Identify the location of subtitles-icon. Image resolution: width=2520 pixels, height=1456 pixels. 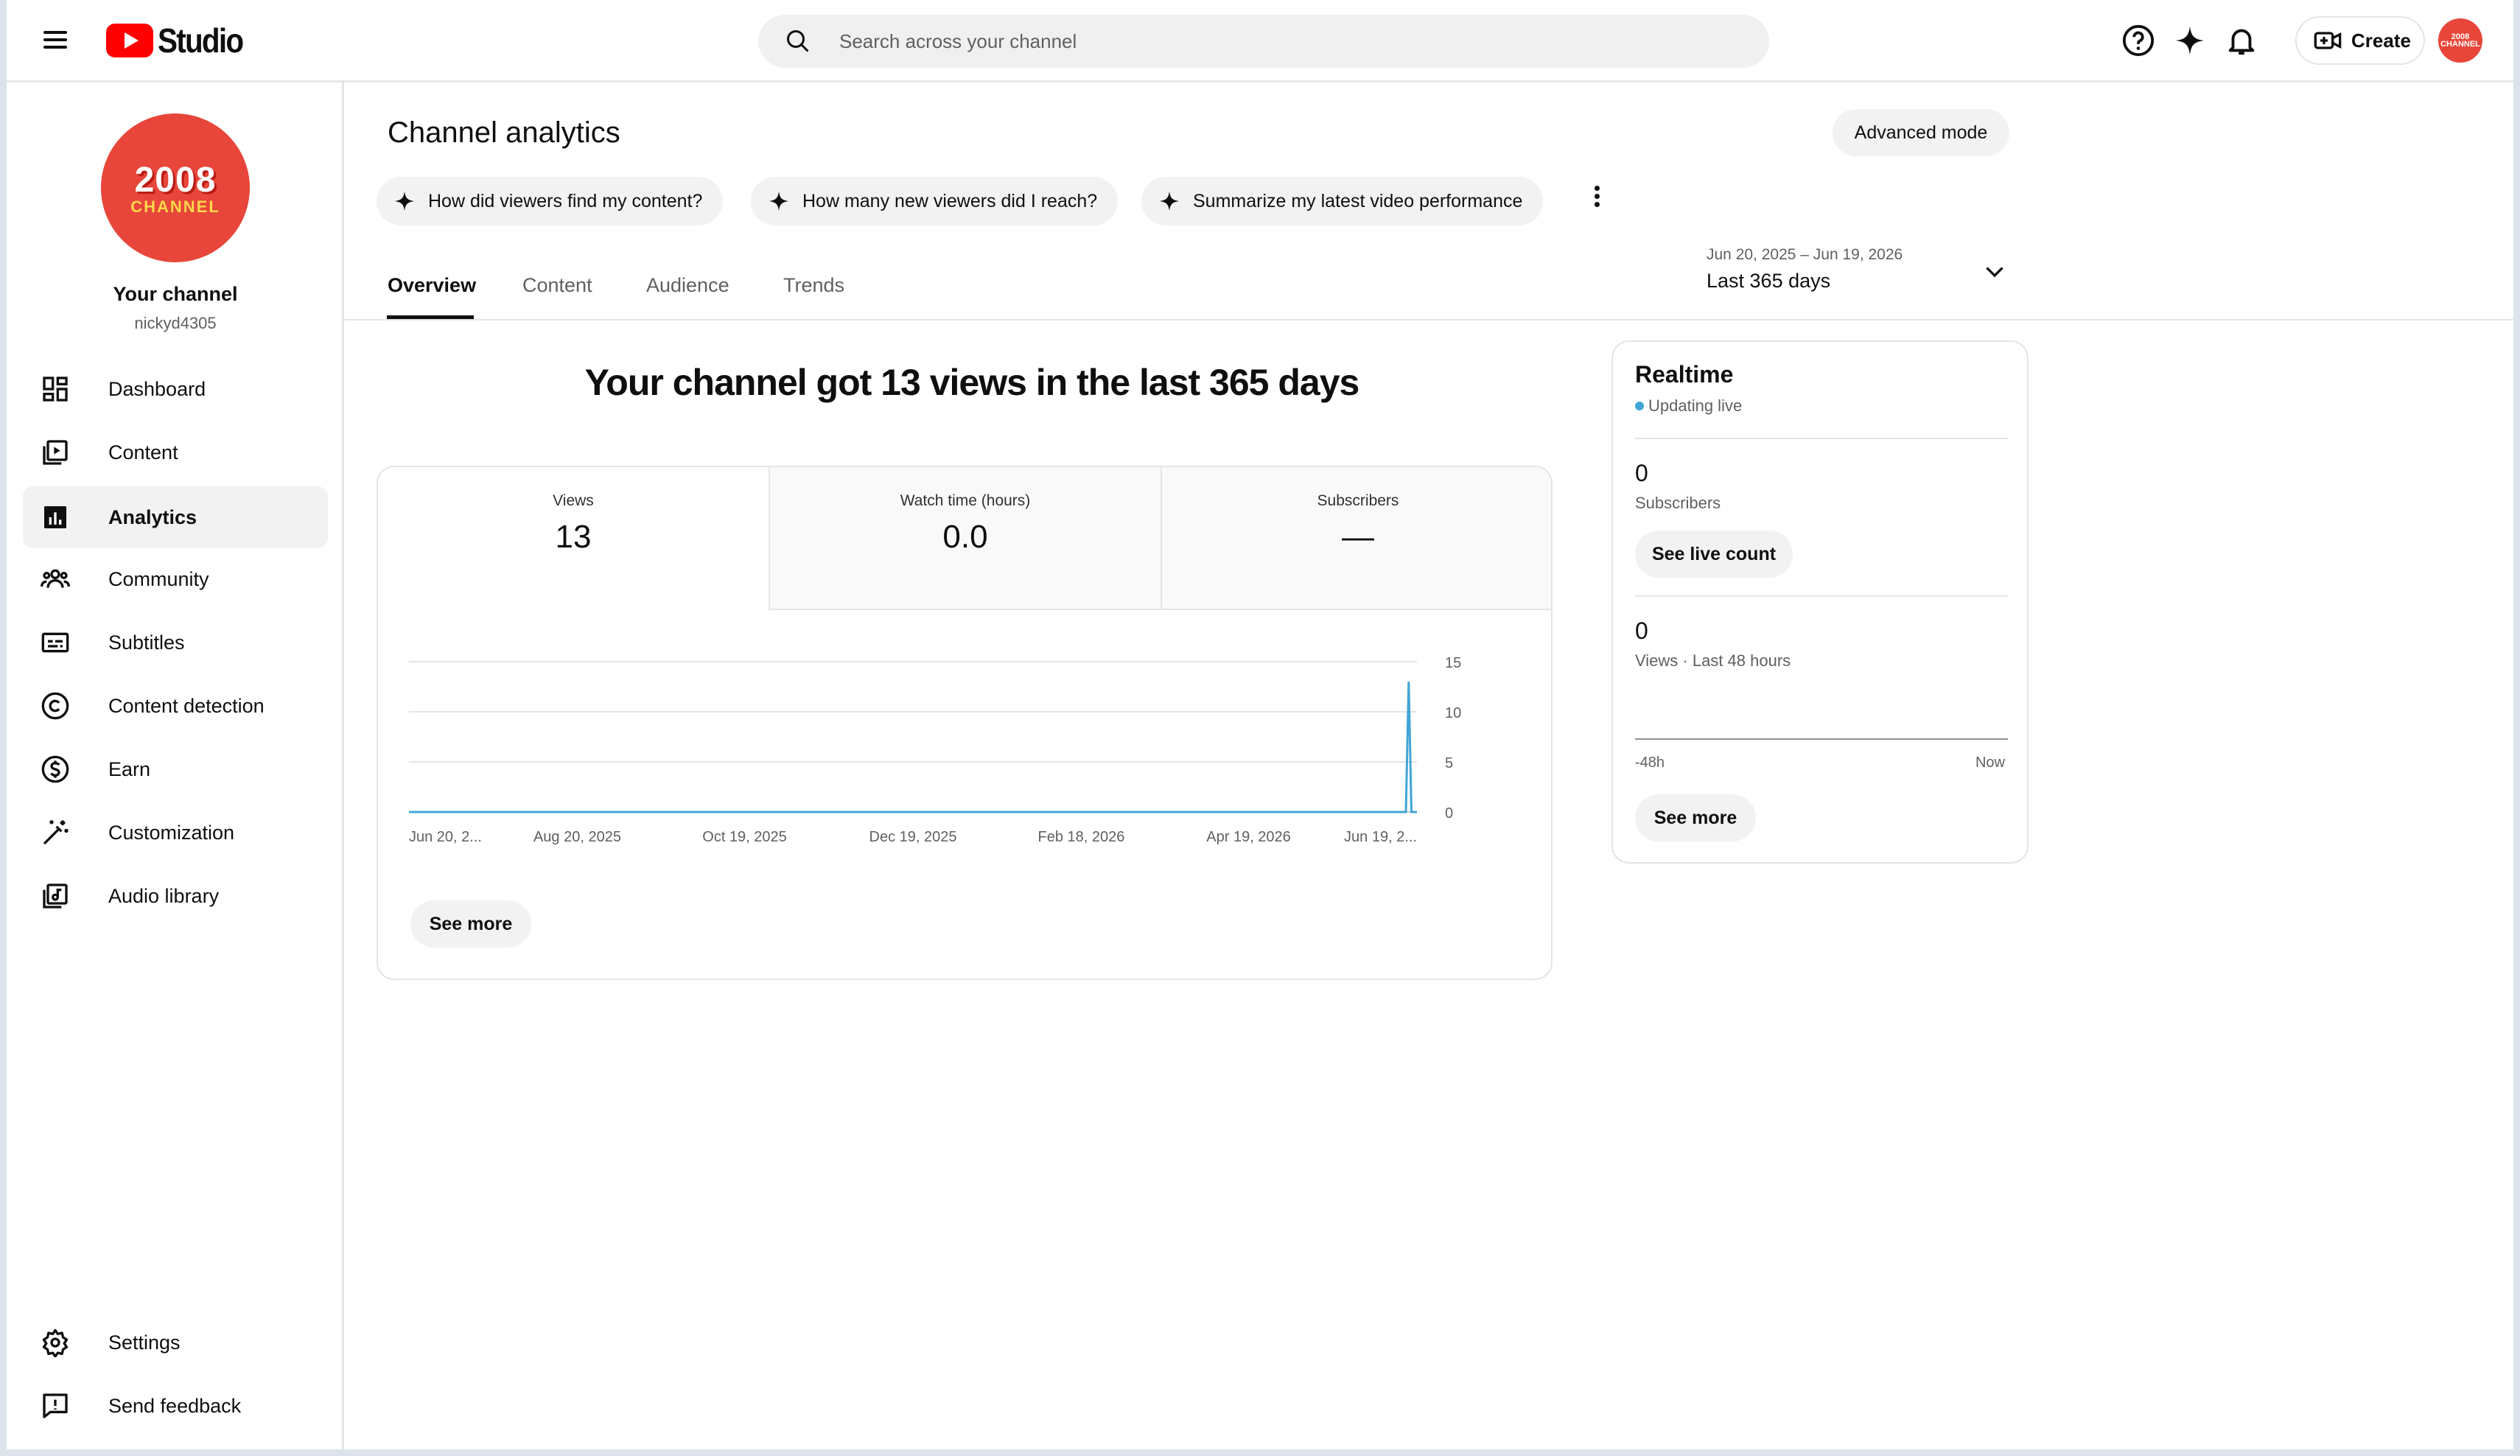
(55, 642).